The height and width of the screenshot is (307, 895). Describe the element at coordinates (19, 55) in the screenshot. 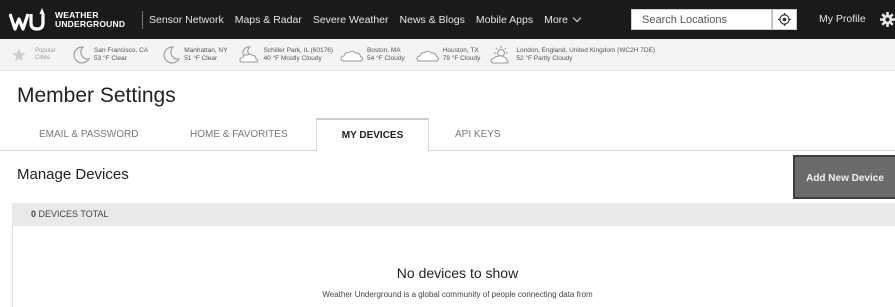

I see `star-icon` at that location.